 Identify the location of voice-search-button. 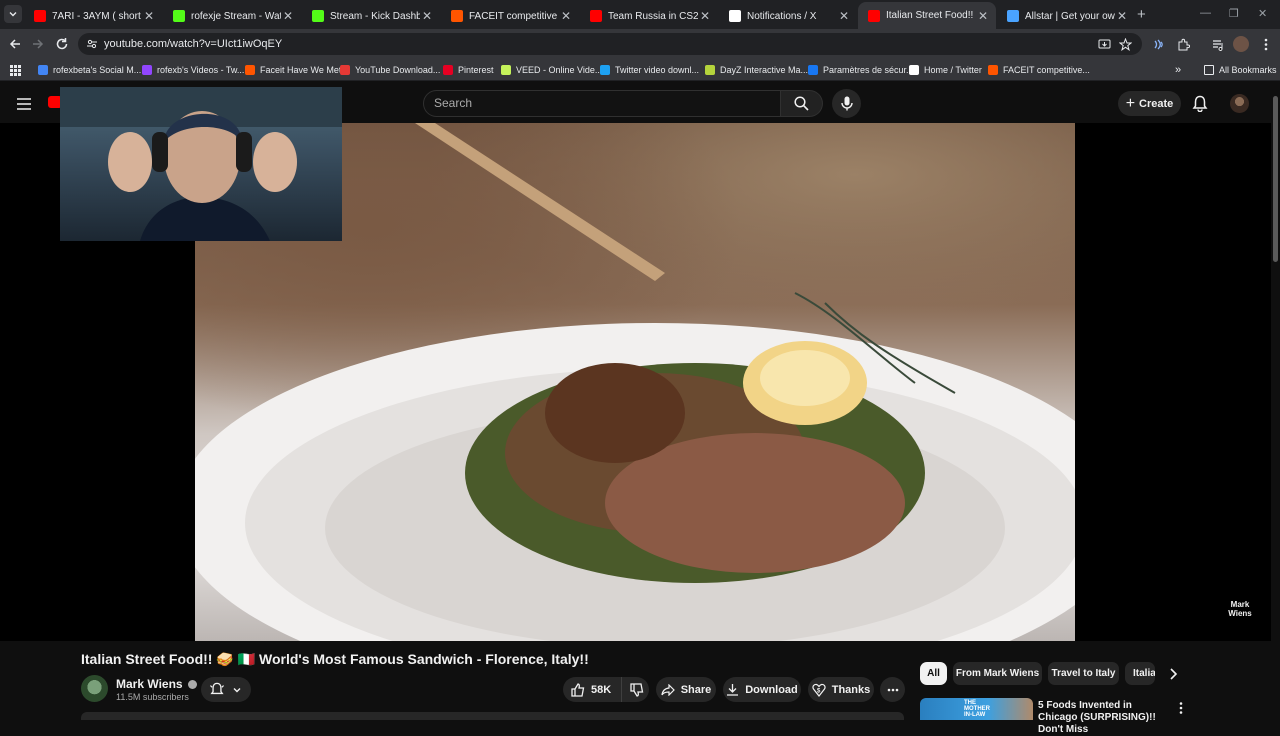
(846, 103).